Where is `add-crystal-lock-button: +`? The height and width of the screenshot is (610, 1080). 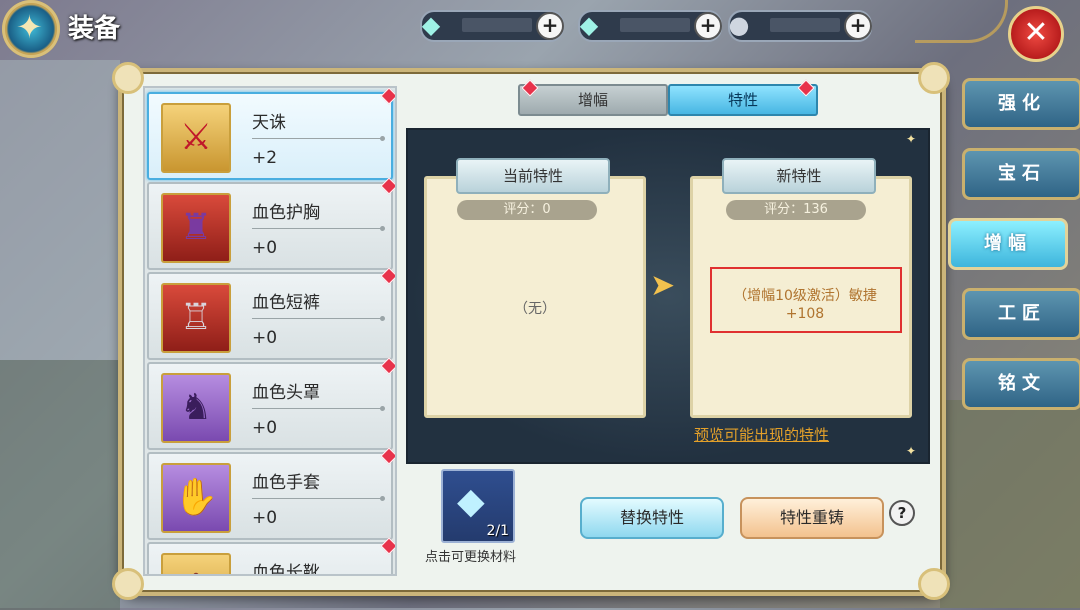
add-crystal-lock-button: + is located at coordinates (708, 26).